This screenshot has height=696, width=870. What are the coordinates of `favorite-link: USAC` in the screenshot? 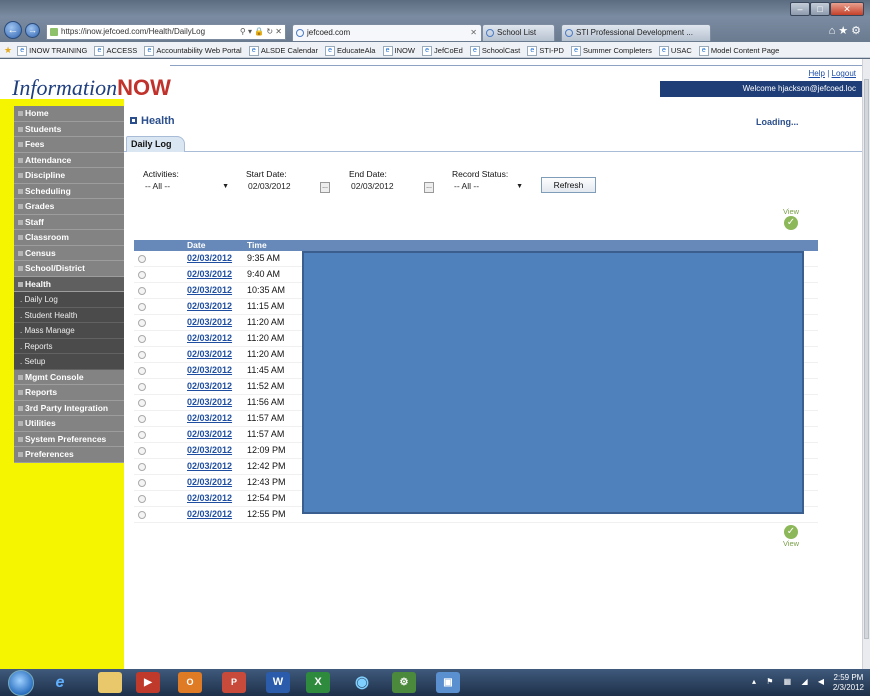 It's located at (675, 50).